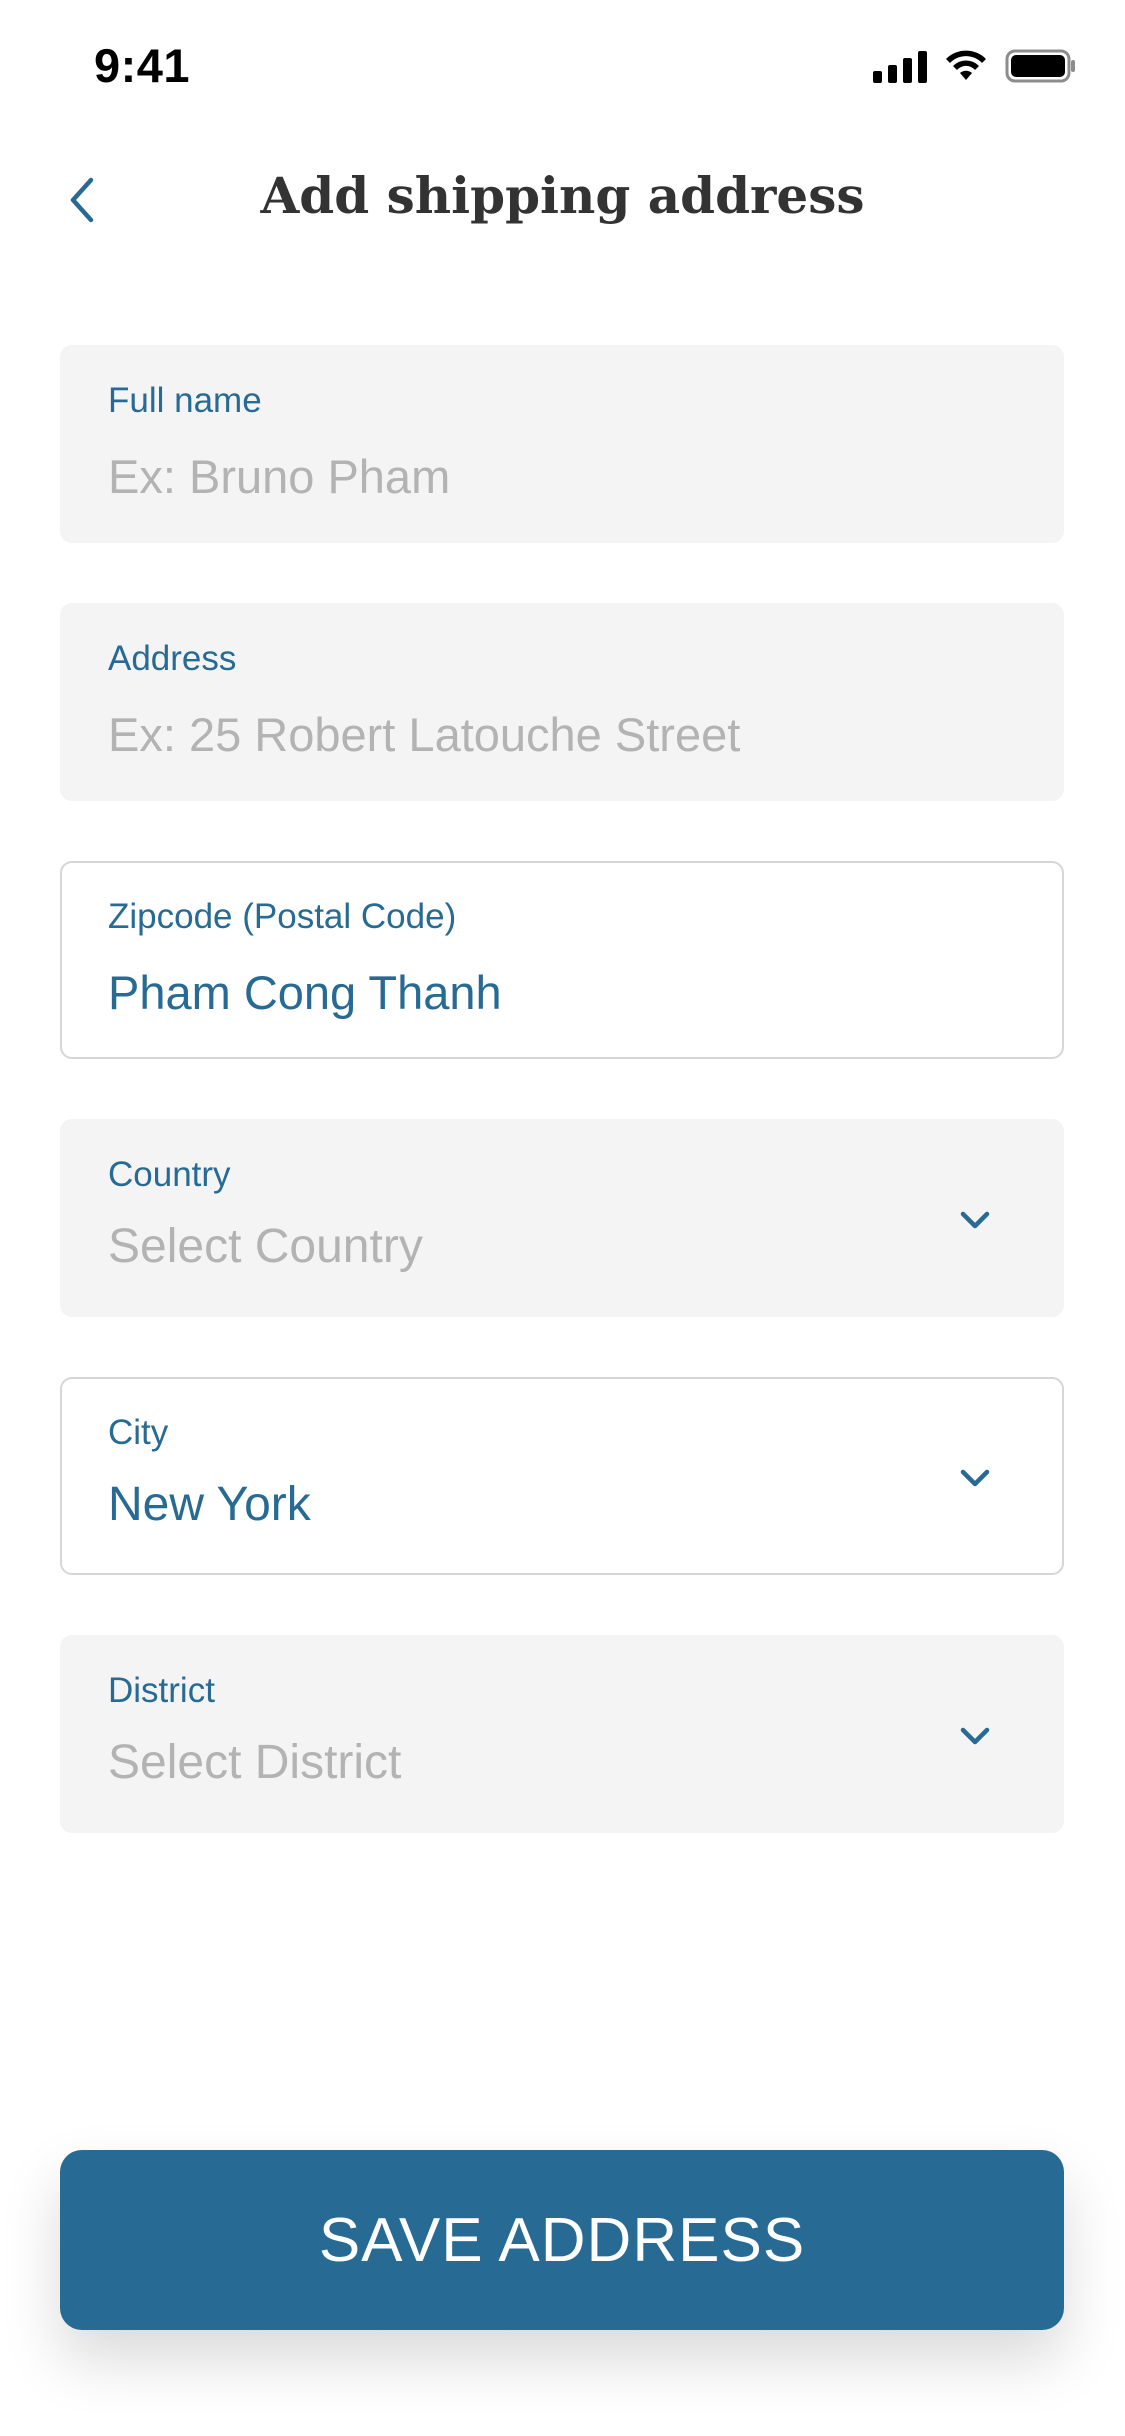  What do you see at coordinates (185, 400) in the screenshot?
I see `full-name-label: Full name` at bounding box center [185, 400].